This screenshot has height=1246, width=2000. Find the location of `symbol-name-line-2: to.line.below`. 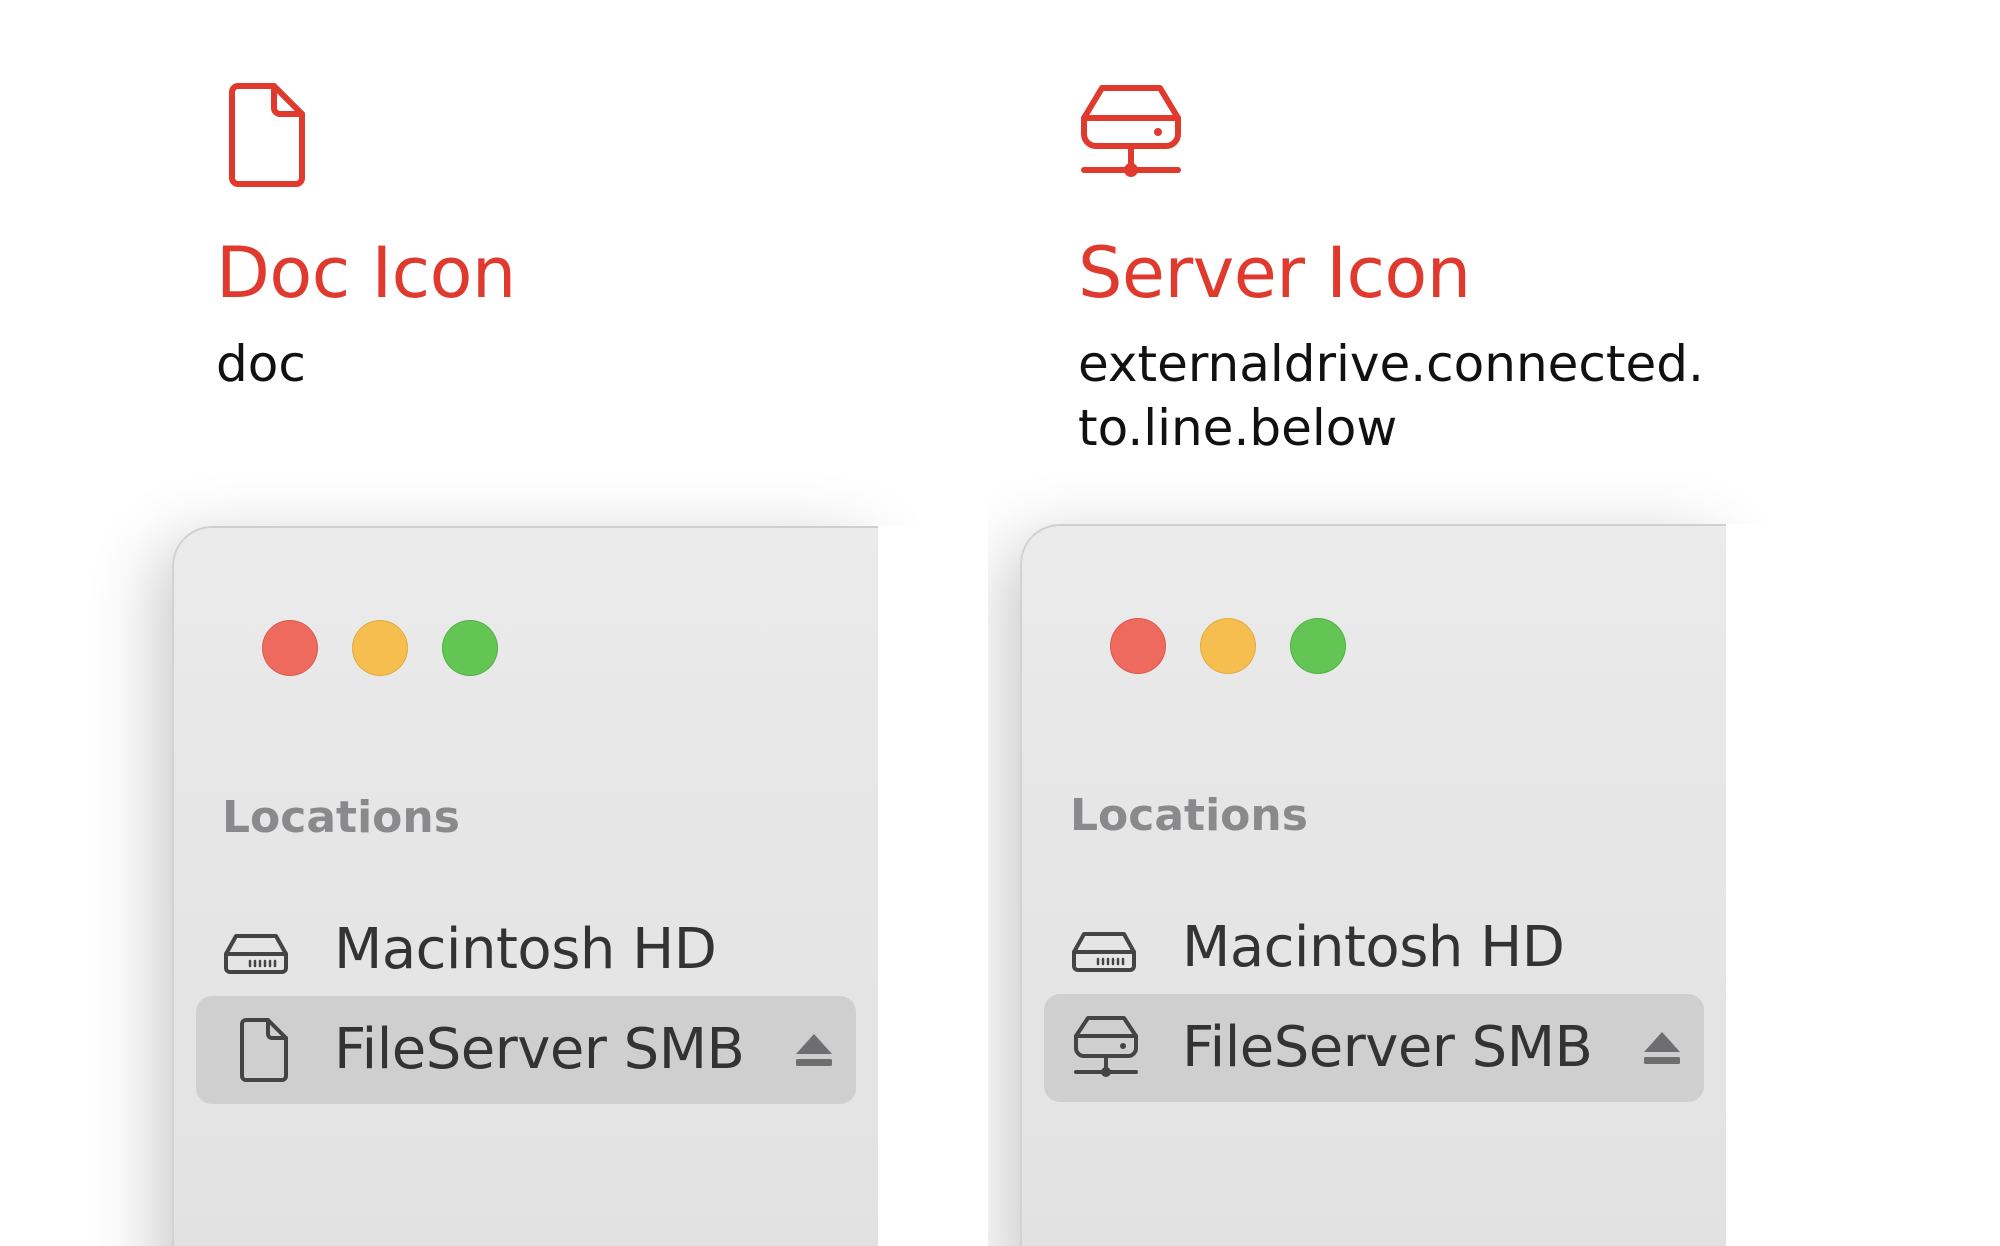

symbol-name-line-2: to.line.below is located at coordinates (1238, 428).